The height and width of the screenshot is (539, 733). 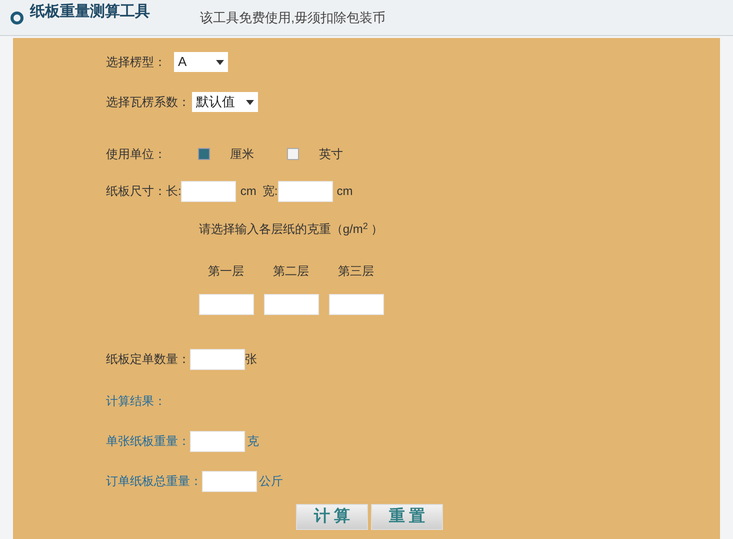 I want to click on layer-label: 第二层, so click(x=291, y=271).